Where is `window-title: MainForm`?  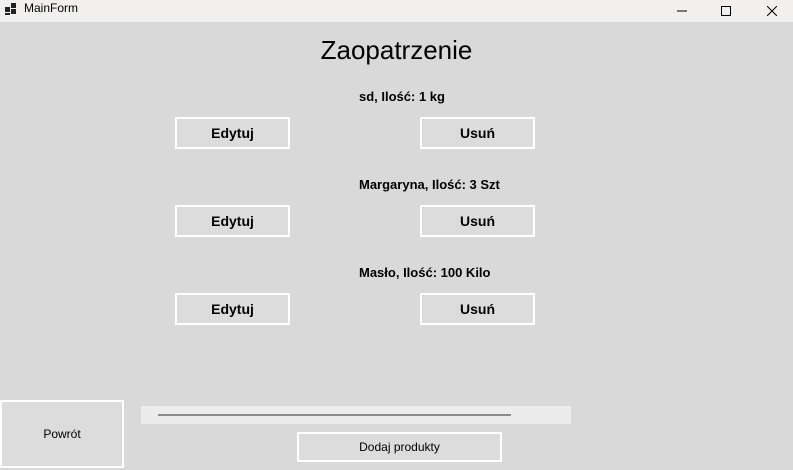
window-title: MainForm is located at coordinates (51, 8).